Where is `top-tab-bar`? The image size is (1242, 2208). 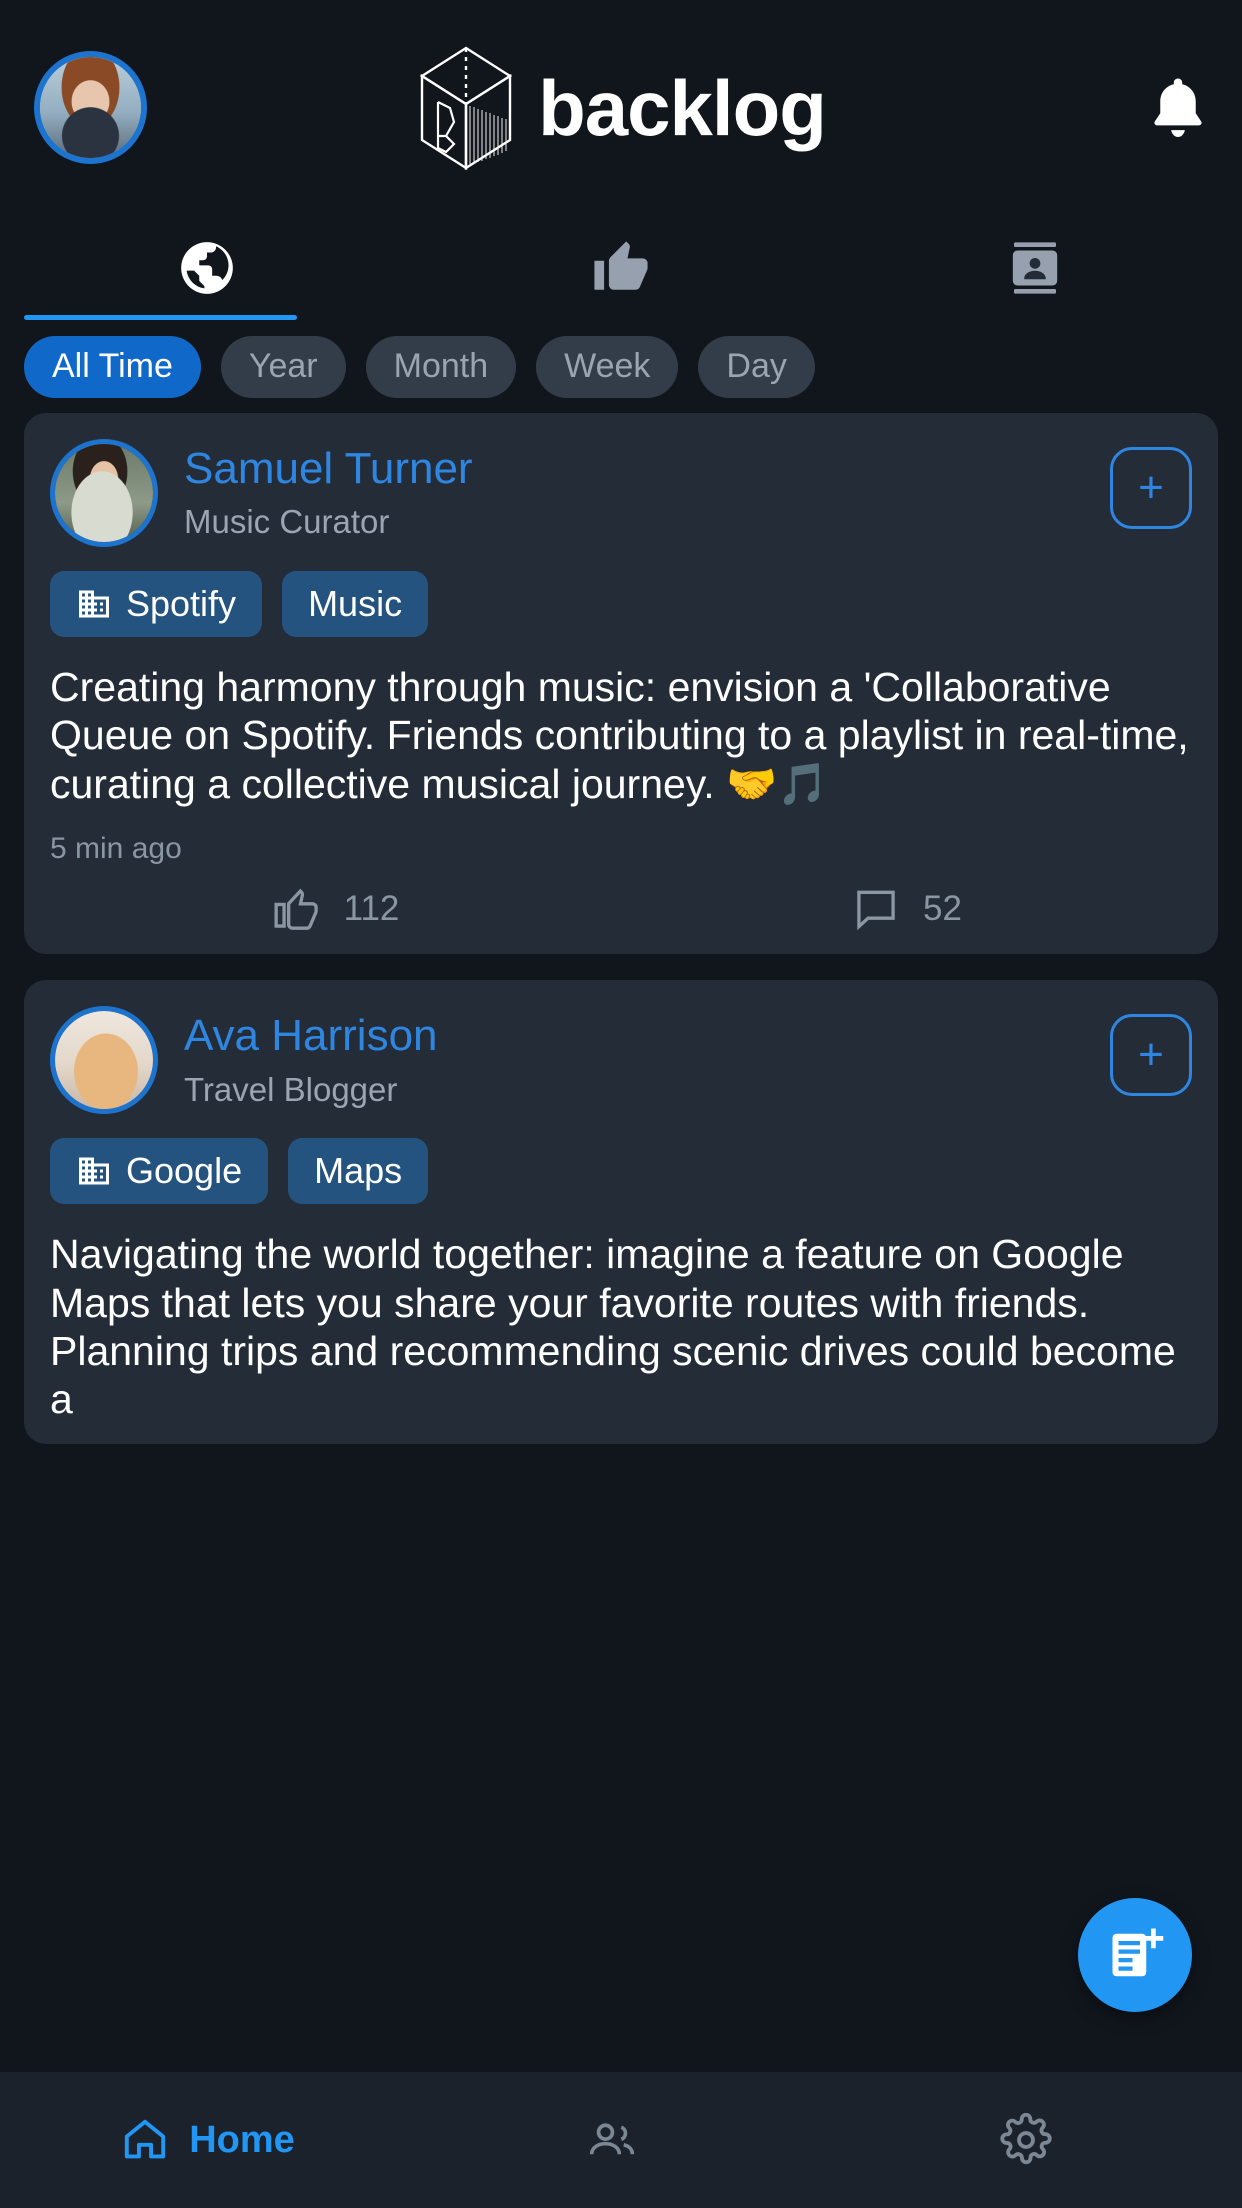 top-tab-bar is located at coordinates (621, 267).